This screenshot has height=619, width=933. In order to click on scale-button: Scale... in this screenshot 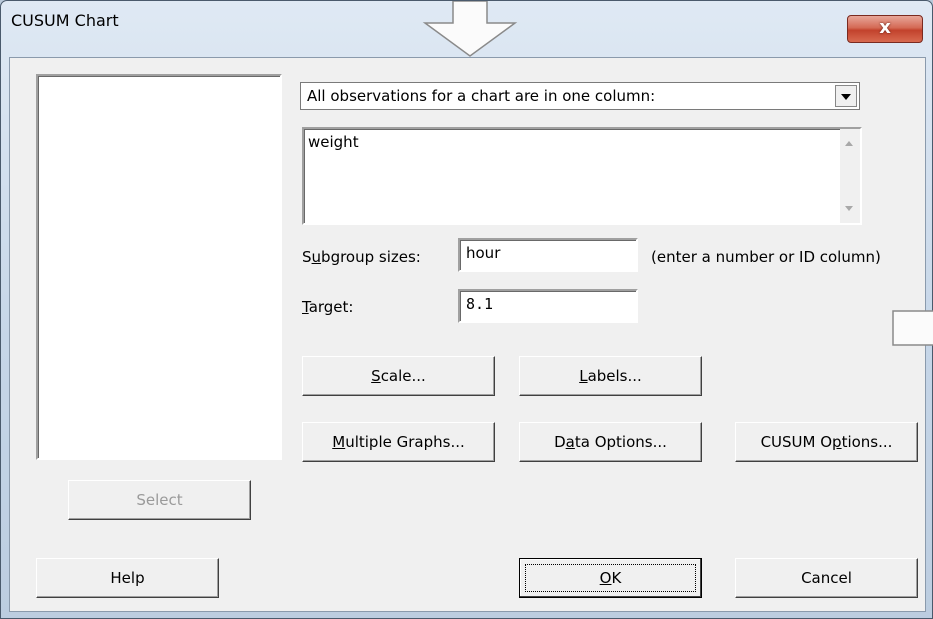, I will do `click(398, 376)`.